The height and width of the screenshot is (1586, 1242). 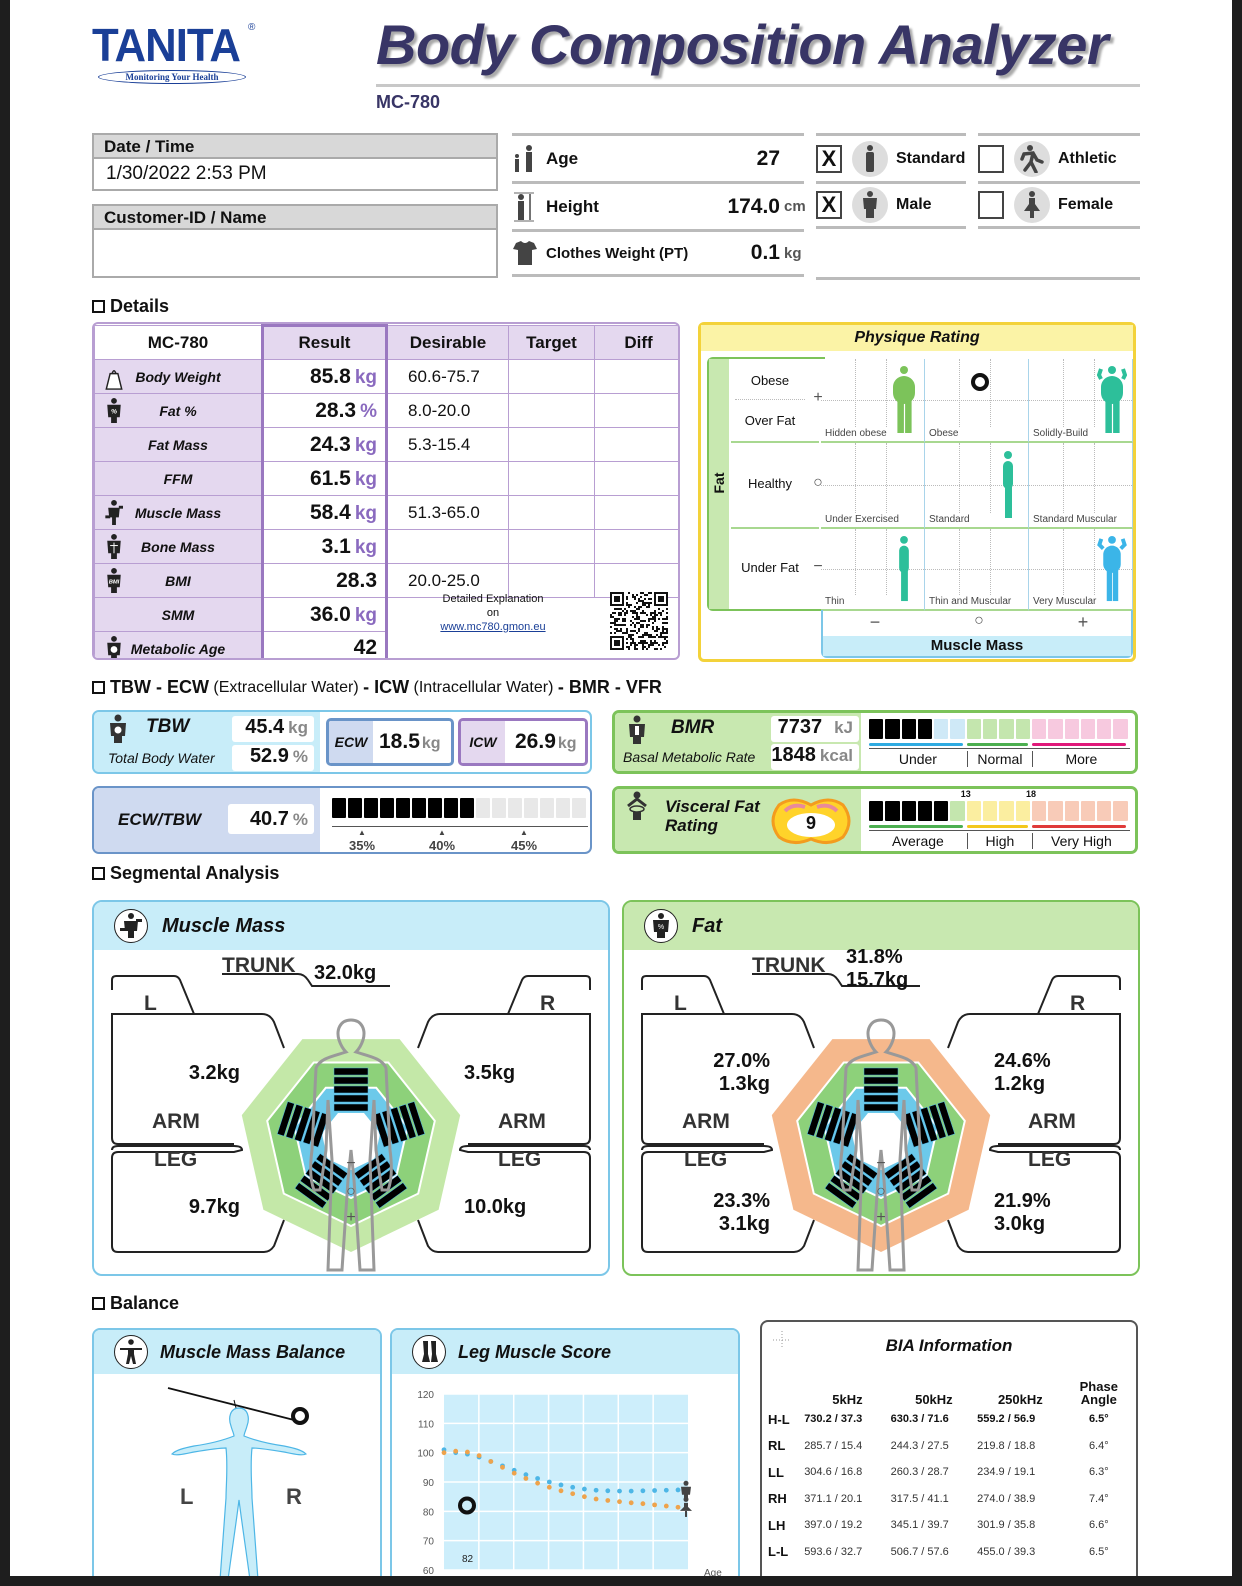 I want to click on clothes-unit: kg, so click(x=793, y=253).